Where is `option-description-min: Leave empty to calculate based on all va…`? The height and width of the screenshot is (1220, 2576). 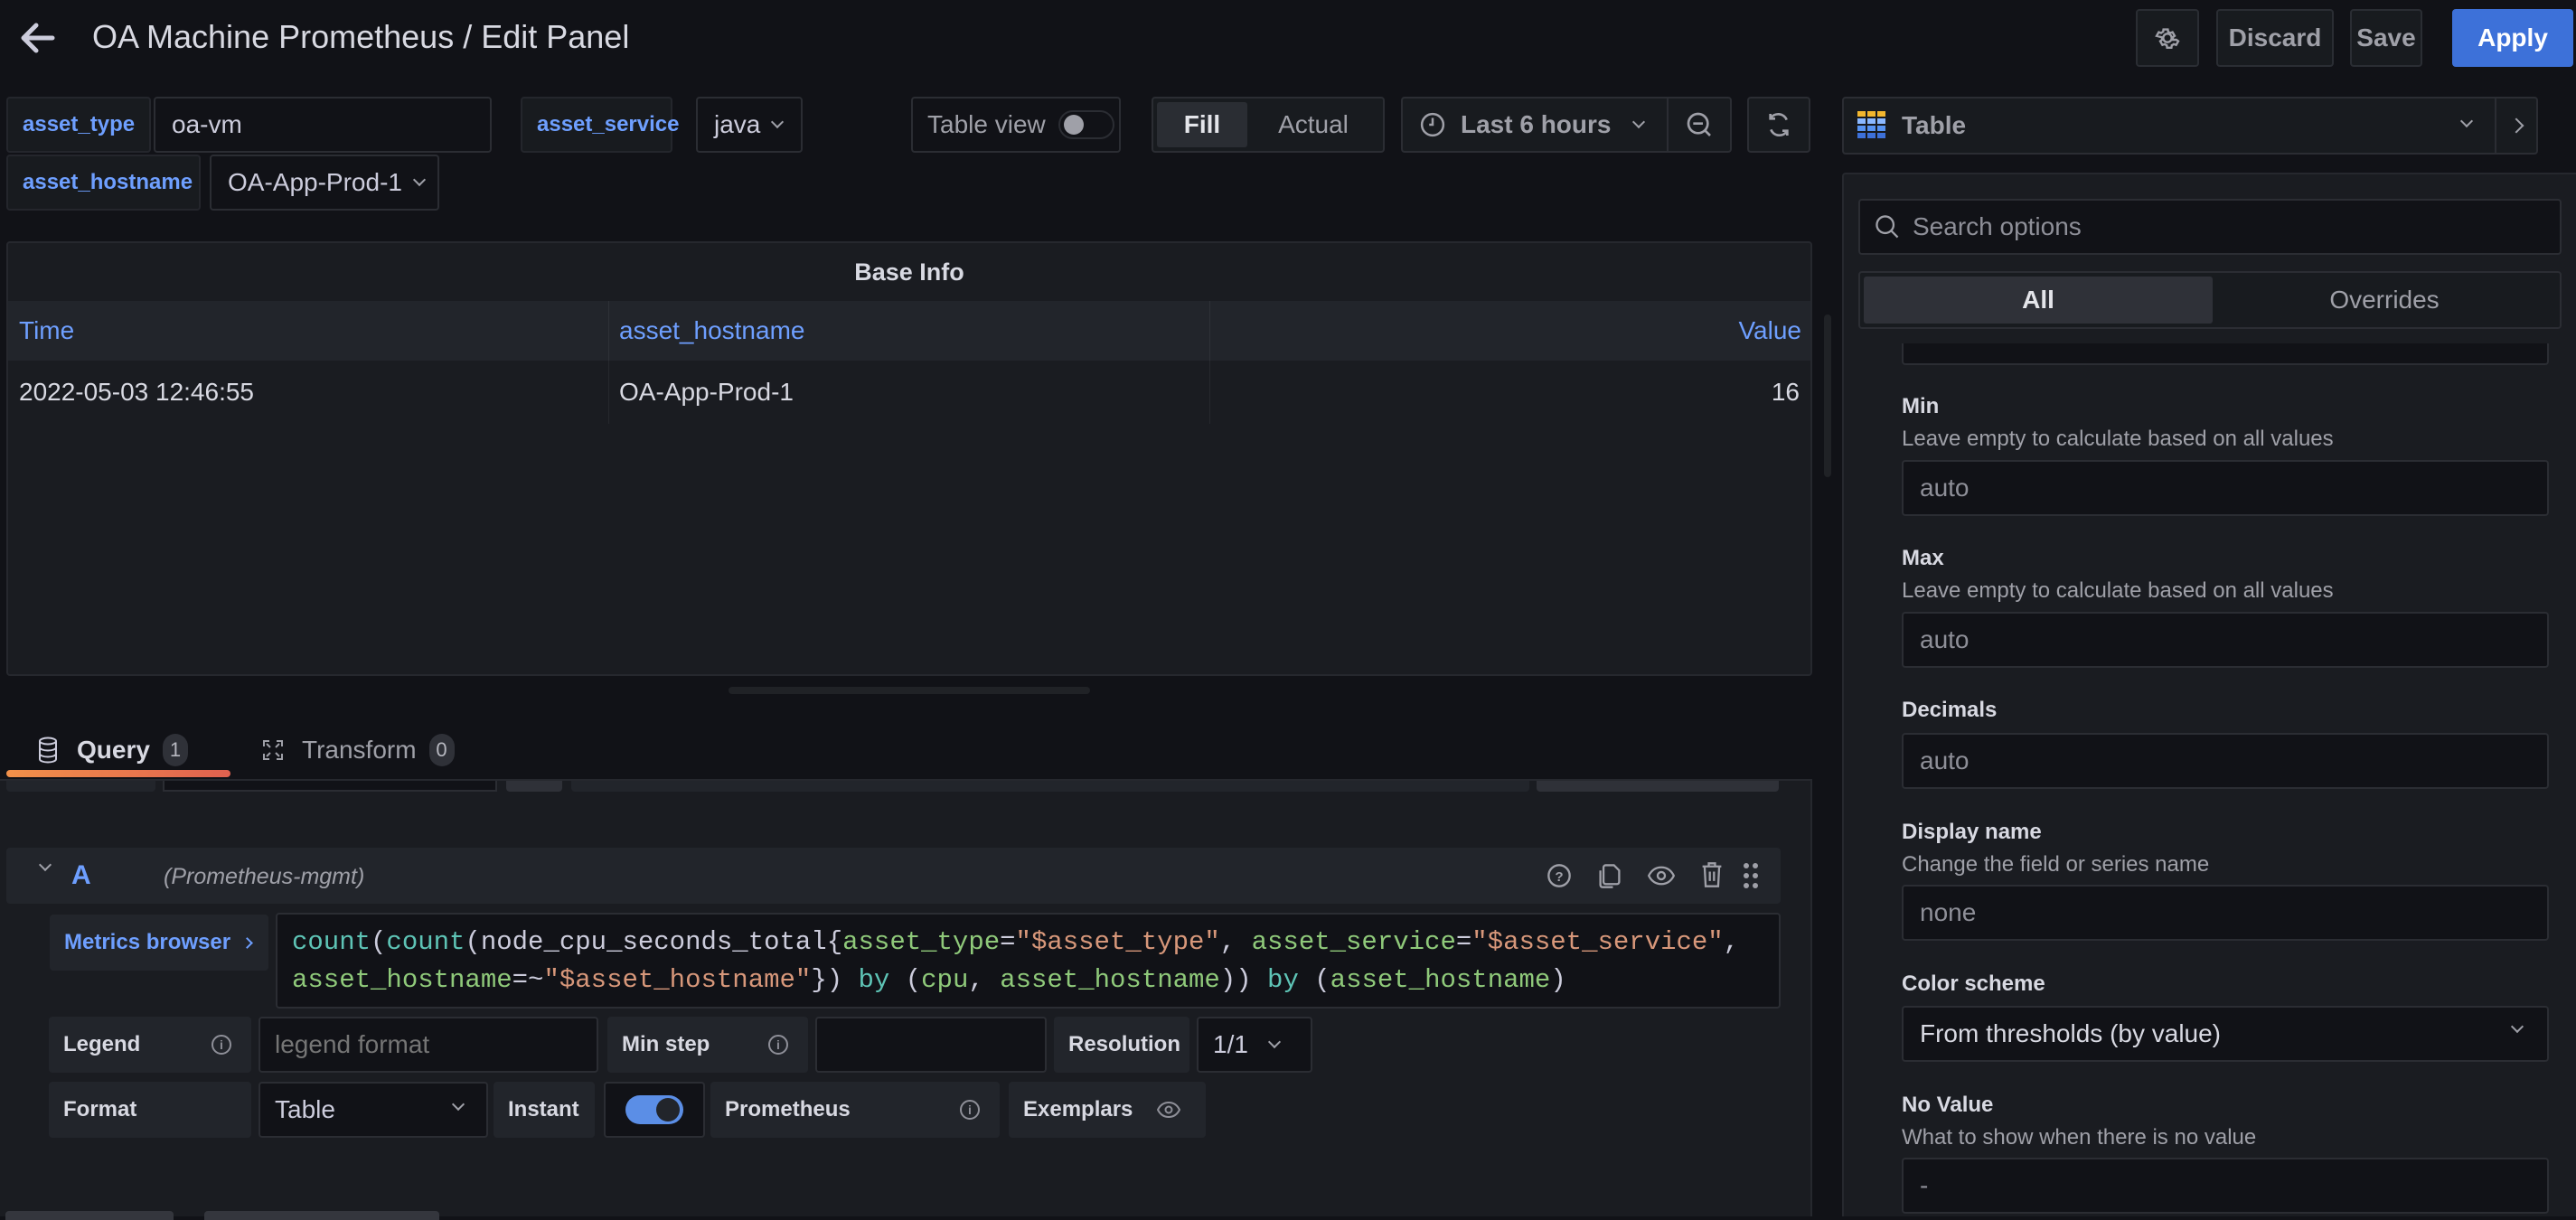 option-description-min: Leave empty to calculate based on all va… is located at coordinates (2118, 439).